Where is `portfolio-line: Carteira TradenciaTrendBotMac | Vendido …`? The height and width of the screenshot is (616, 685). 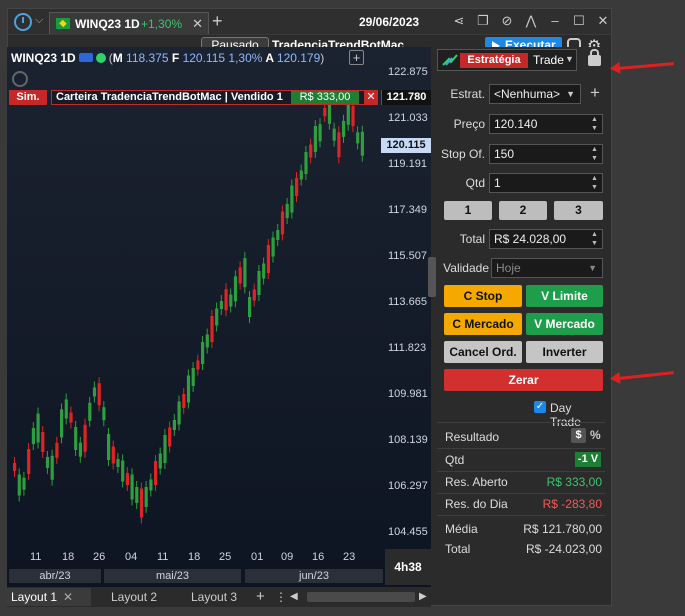 portfolio-line: Carteira TradenciaTrendBotMac | Vendido … is located at coordinates (210, 97).